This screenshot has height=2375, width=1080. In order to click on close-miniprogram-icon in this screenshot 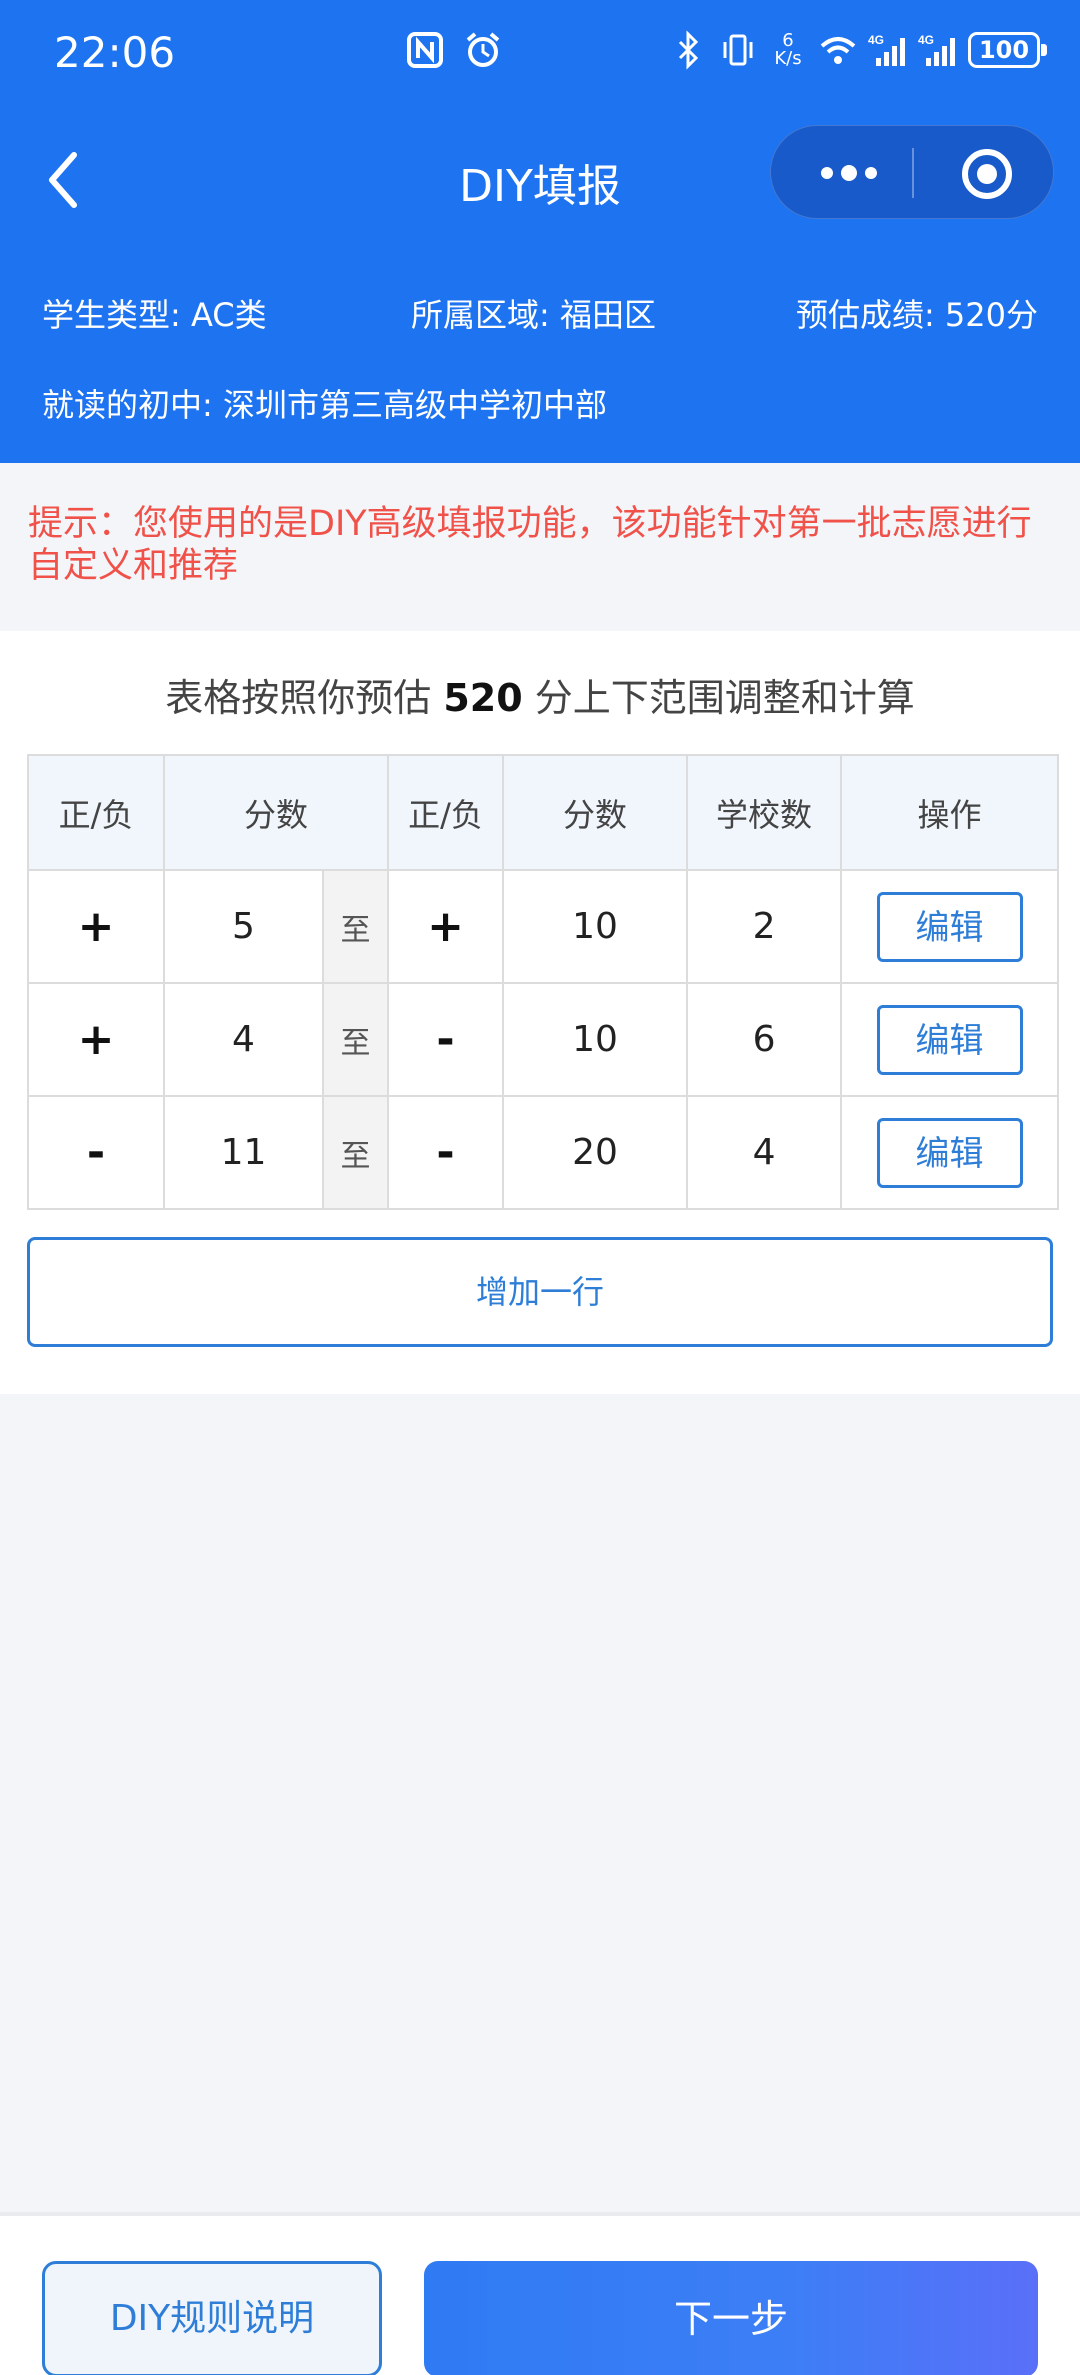, I will do `click(987, 174)`.